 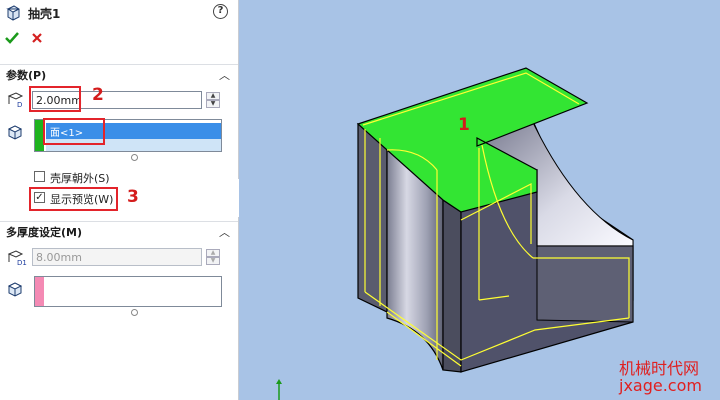 I want to click on multi-thickness-icon: D1, so click(x=17, y=258).